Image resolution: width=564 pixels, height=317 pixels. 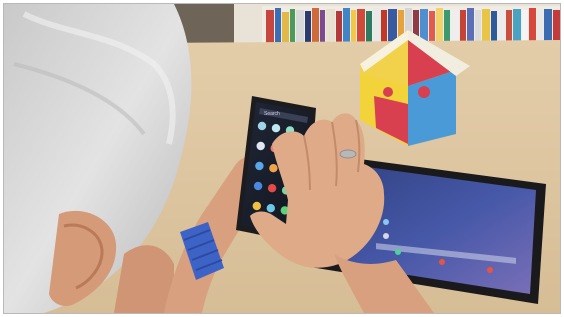 I want to click on phone-search-text: Search, so click(x=272, y=114).